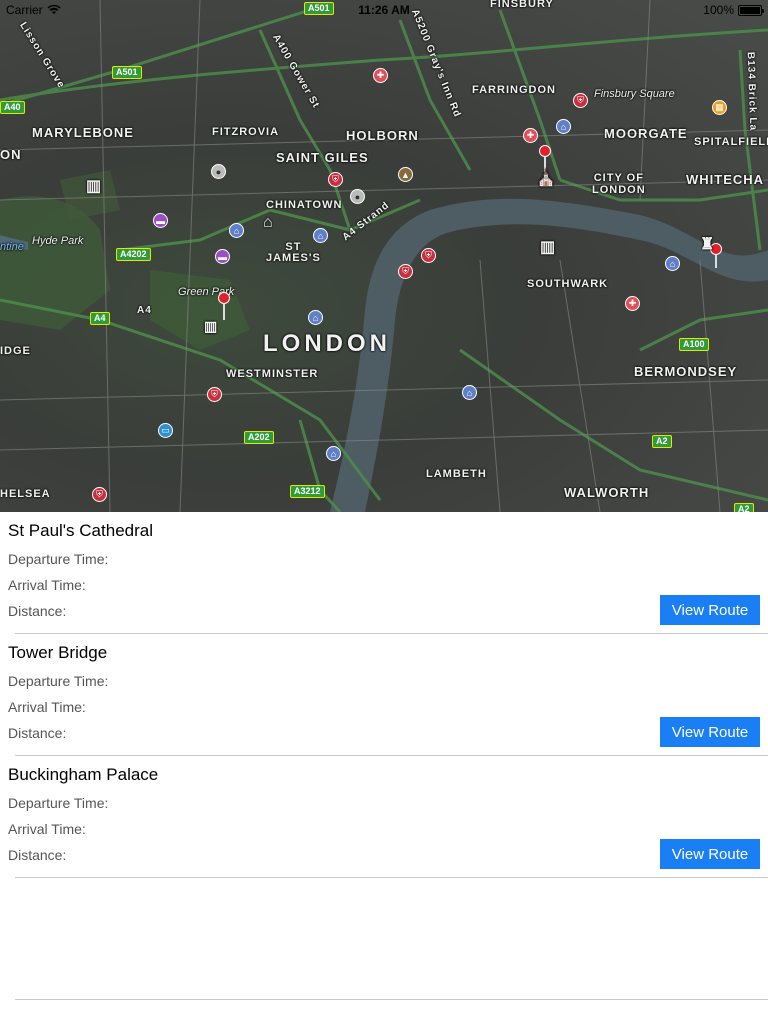  What do you see at coordinates (12, 247) in the screenshot?
I see `water-label-serpentine: ntine` at bounding box center [12, 247].